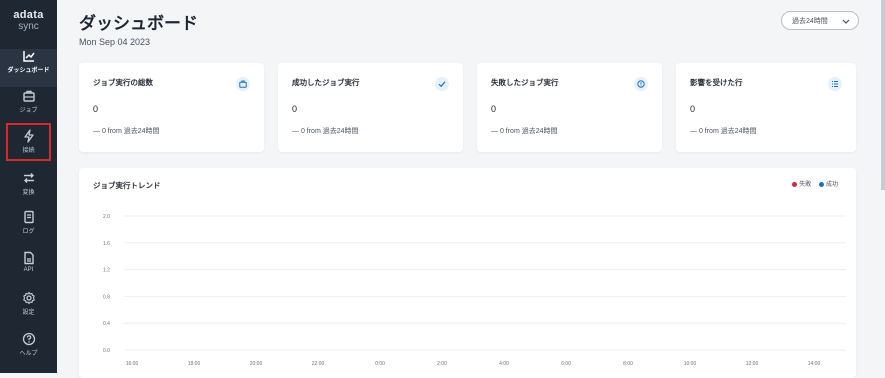  What do you see at coordinates (814, 364) in the screenshot?
I see `x-tick-label: 14:00` at bounding box center [814, 364].